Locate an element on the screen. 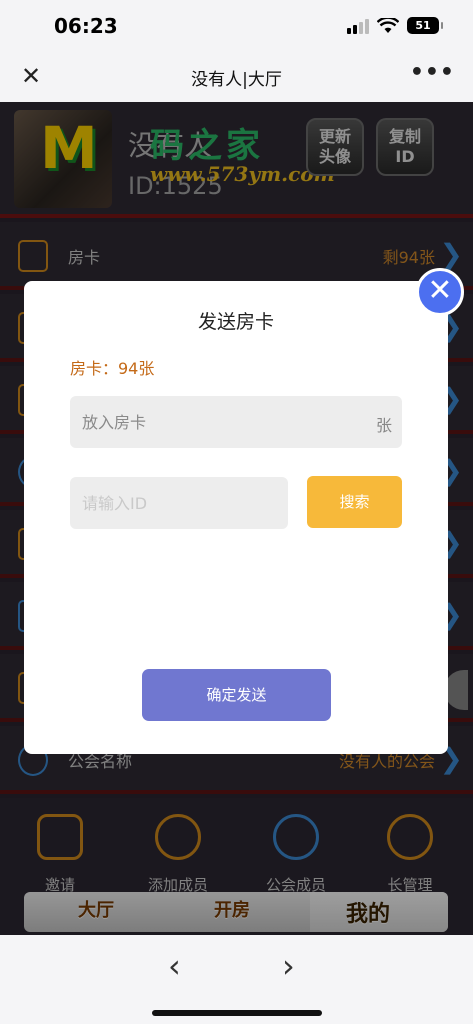  search-button: 搜索 is located at coordinates (354, 502).